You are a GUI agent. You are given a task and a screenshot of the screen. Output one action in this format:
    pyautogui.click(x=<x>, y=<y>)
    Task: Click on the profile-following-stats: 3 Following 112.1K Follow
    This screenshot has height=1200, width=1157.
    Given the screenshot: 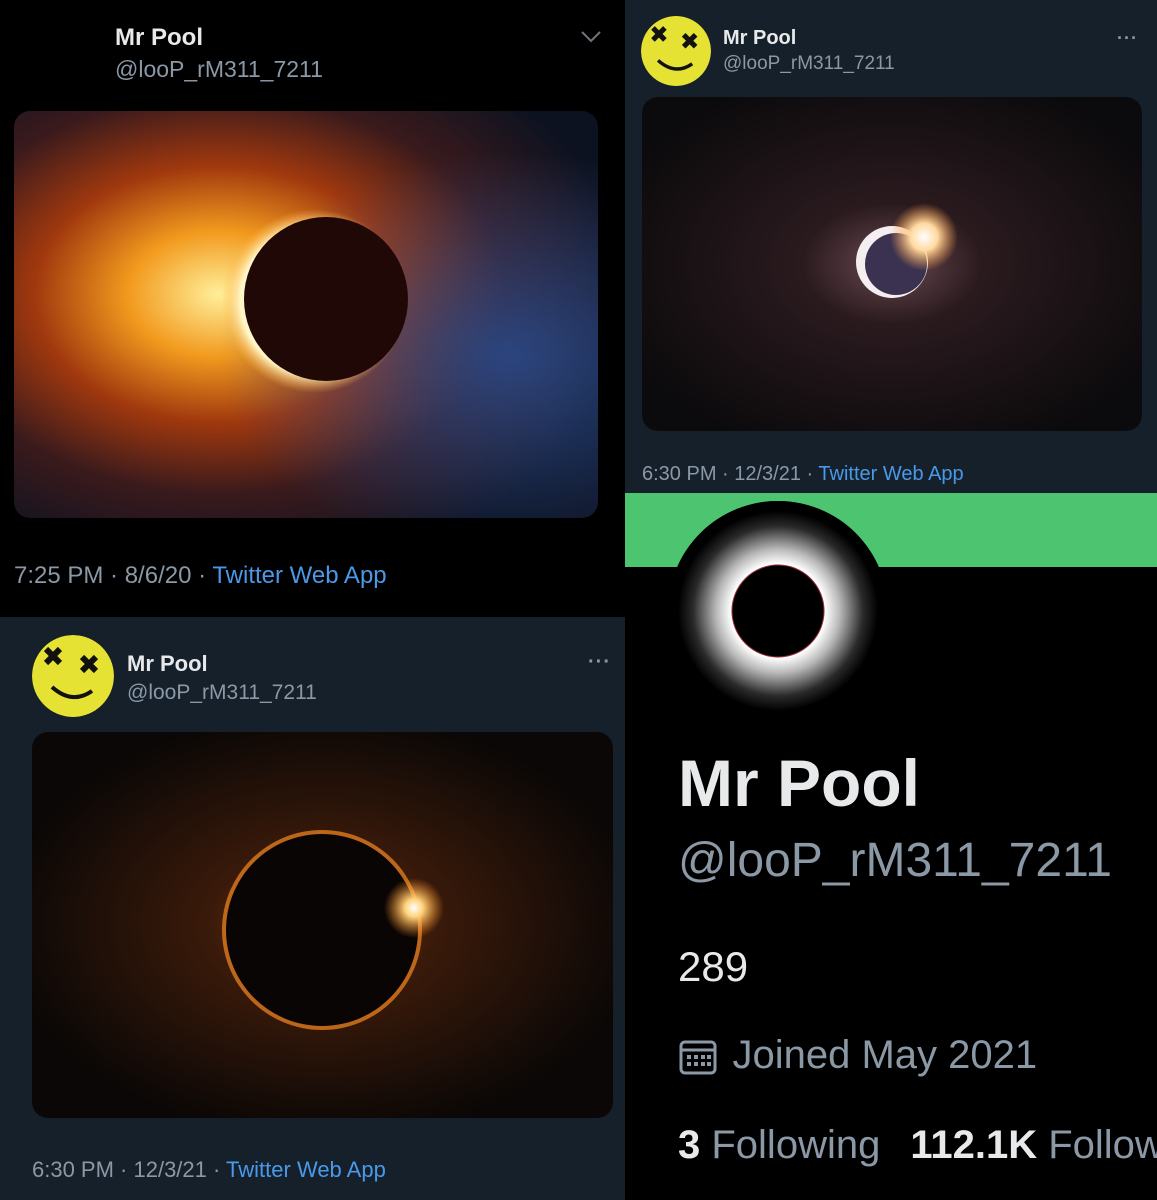 What is the action you would take?
    pyautogui.click(x=917, y=1145)
    